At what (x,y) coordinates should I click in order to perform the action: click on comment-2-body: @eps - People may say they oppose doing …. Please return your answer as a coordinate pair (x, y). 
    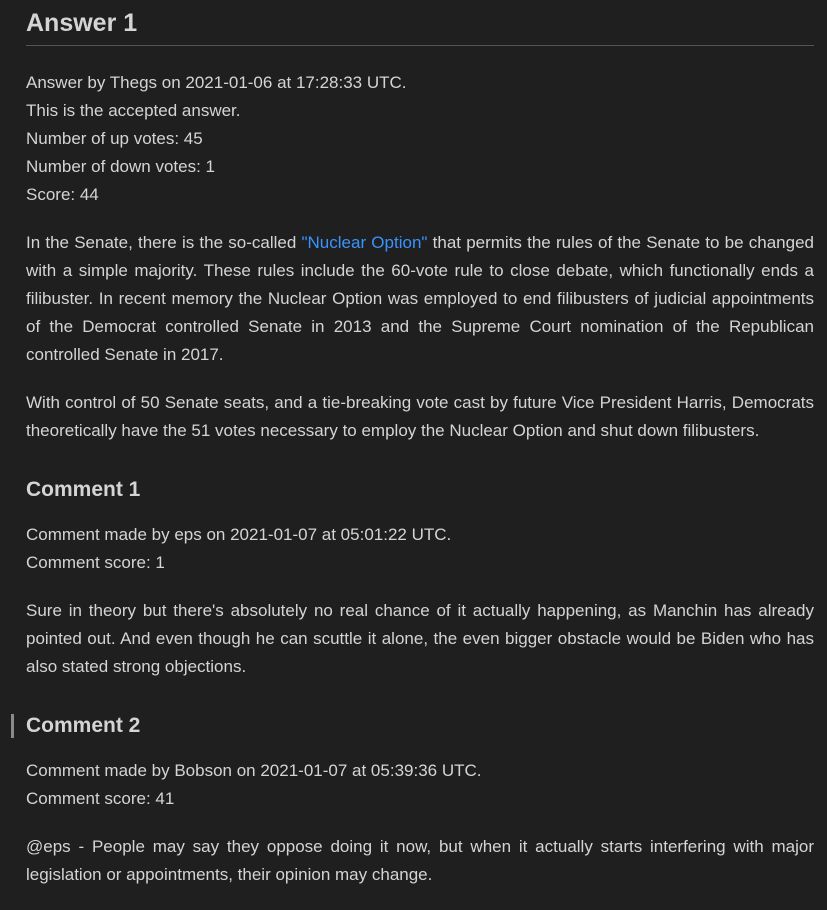
    Looking at the image, I should click on (420, 860).